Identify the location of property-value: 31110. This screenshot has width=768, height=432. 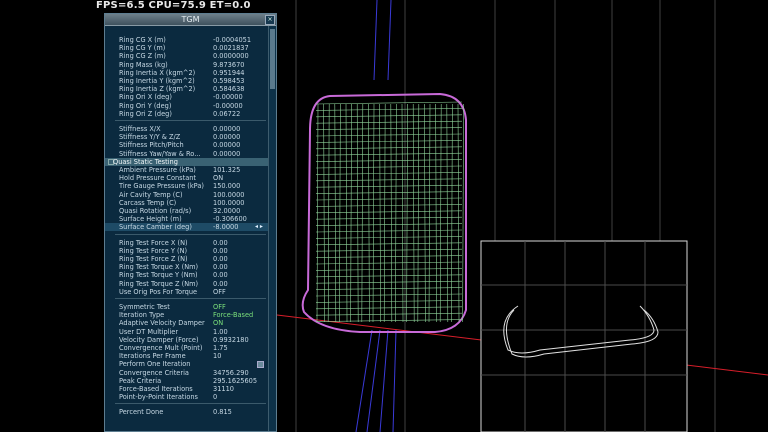
(223, 389).